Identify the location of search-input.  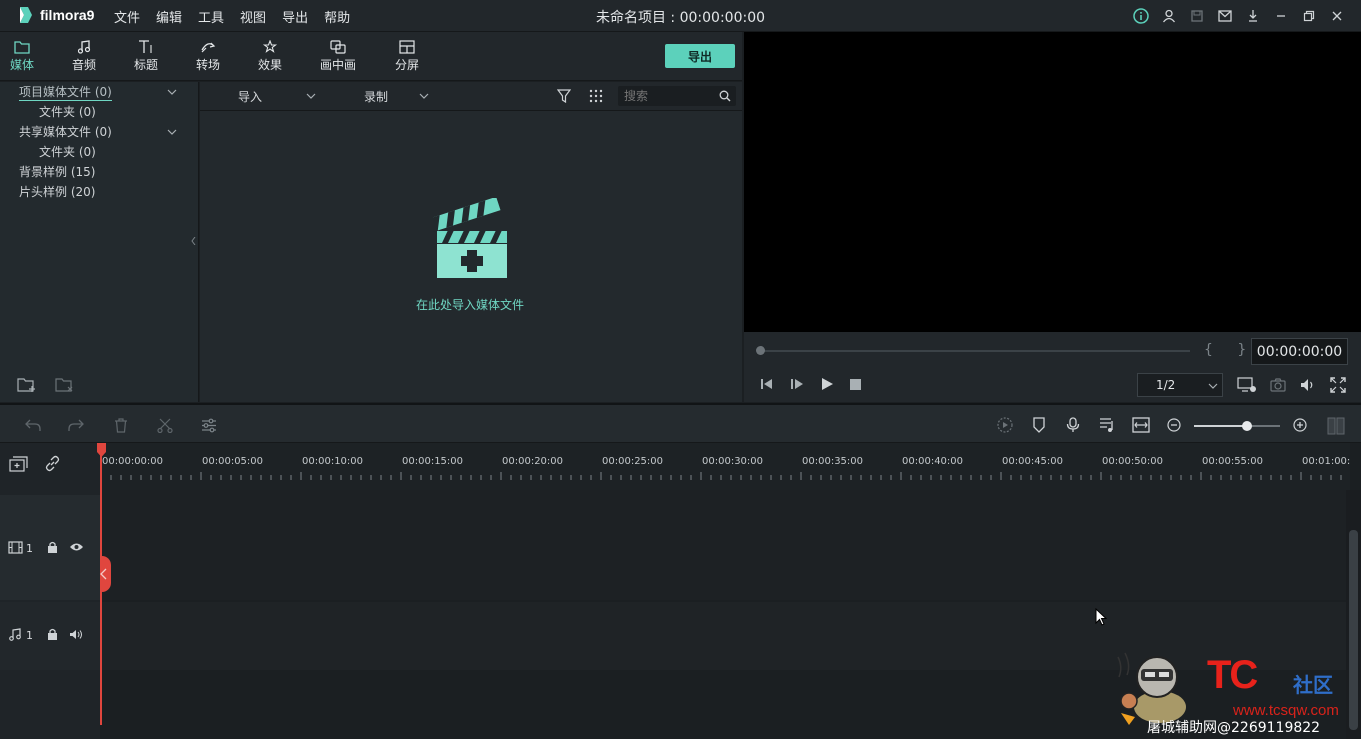
(669, 96).